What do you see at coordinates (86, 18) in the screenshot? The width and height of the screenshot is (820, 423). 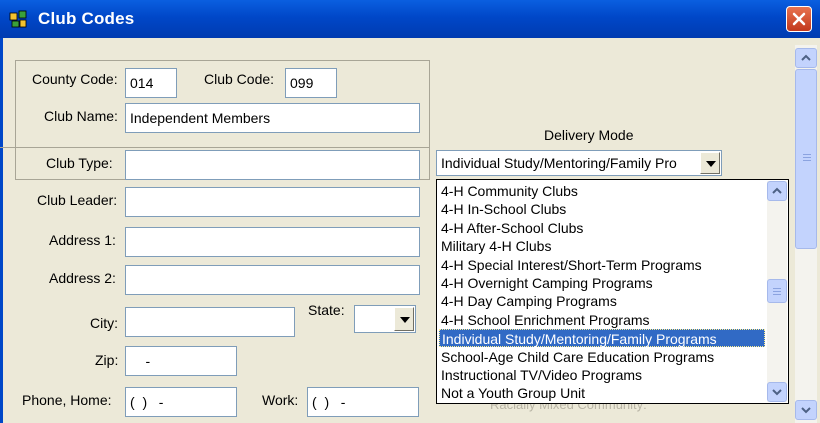 I see `window-title: Club Codes` at bounding box center [86, 18].